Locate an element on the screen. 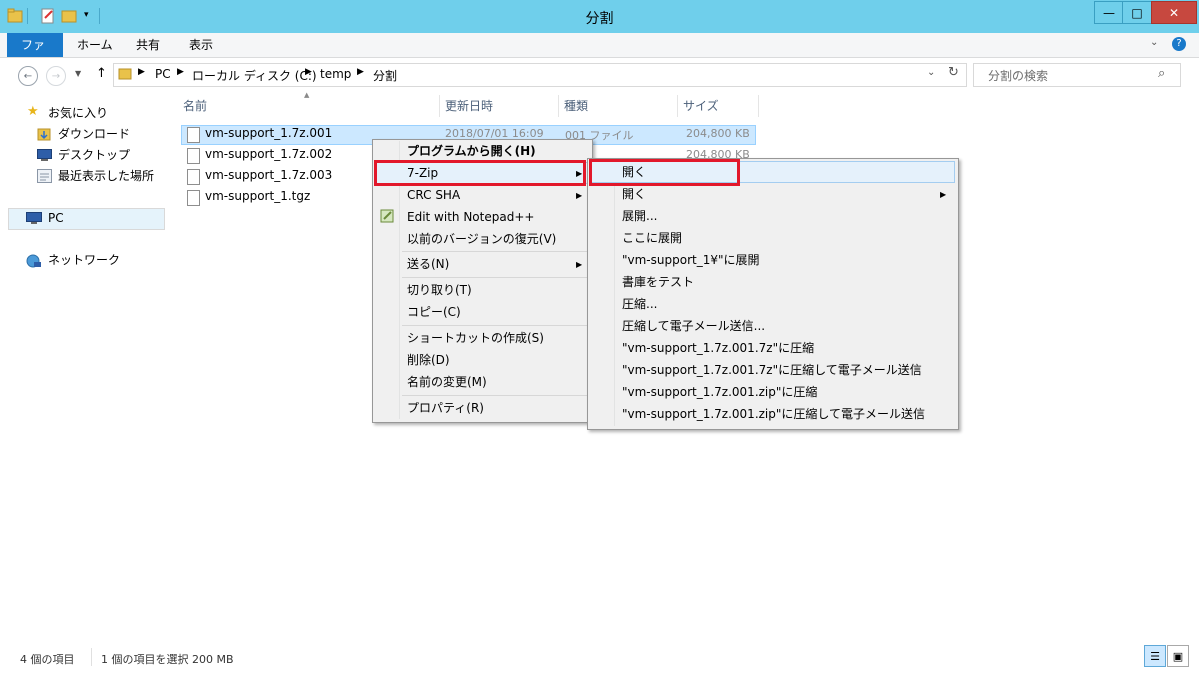 The image size is (1199, 678). close-button: ✕ is located at coordinates (1174, 12).